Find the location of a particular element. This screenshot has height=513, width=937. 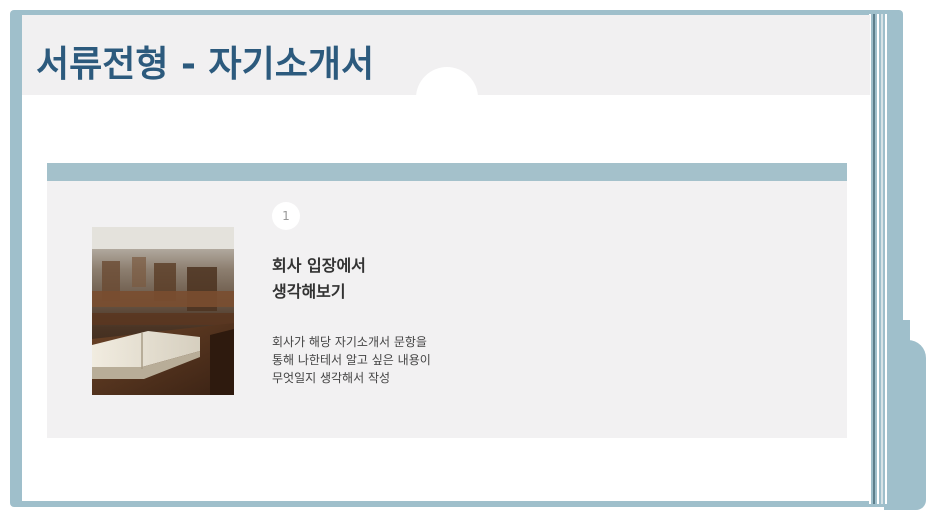

step-number-badge: 1 is located at coordinates (286, 216).